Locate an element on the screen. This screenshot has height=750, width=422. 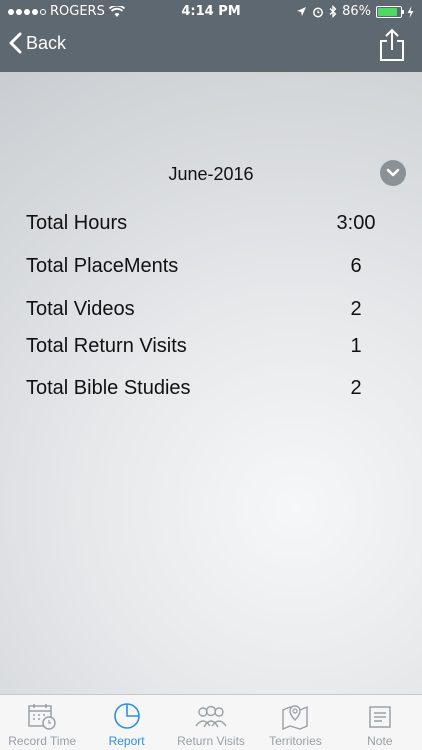
map-icon is located at coordinates (295, 717).